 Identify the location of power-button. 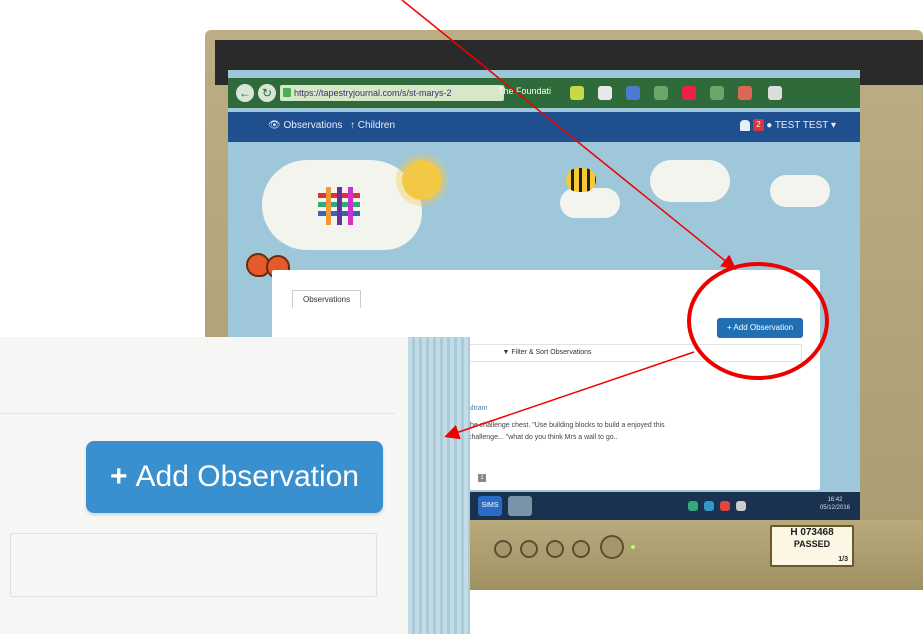
(612, 547).